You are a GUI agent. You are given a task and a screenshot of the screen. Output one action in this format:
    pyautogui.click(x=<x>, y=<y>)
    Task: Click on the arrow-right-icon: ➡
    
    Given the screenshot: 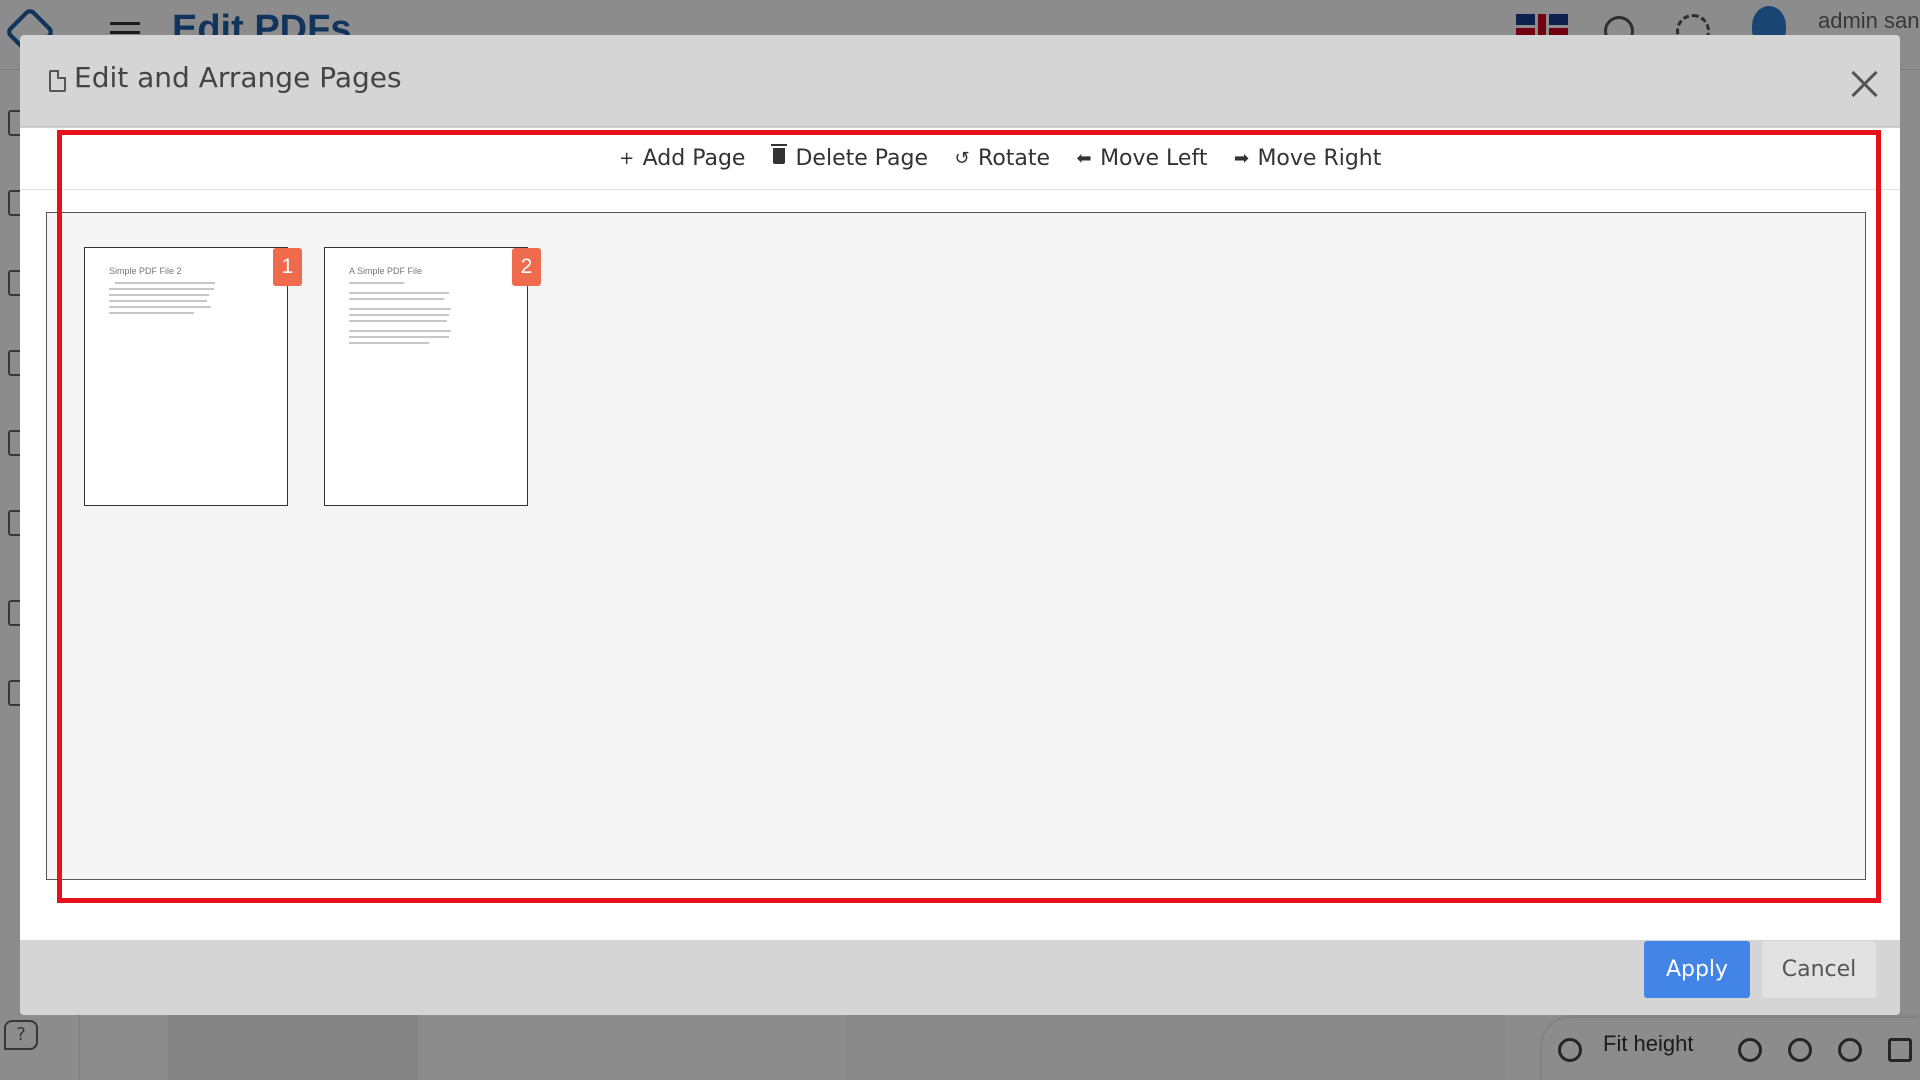 What is the action you would take?
    pyautogui.click(x=1241, y=158)
    